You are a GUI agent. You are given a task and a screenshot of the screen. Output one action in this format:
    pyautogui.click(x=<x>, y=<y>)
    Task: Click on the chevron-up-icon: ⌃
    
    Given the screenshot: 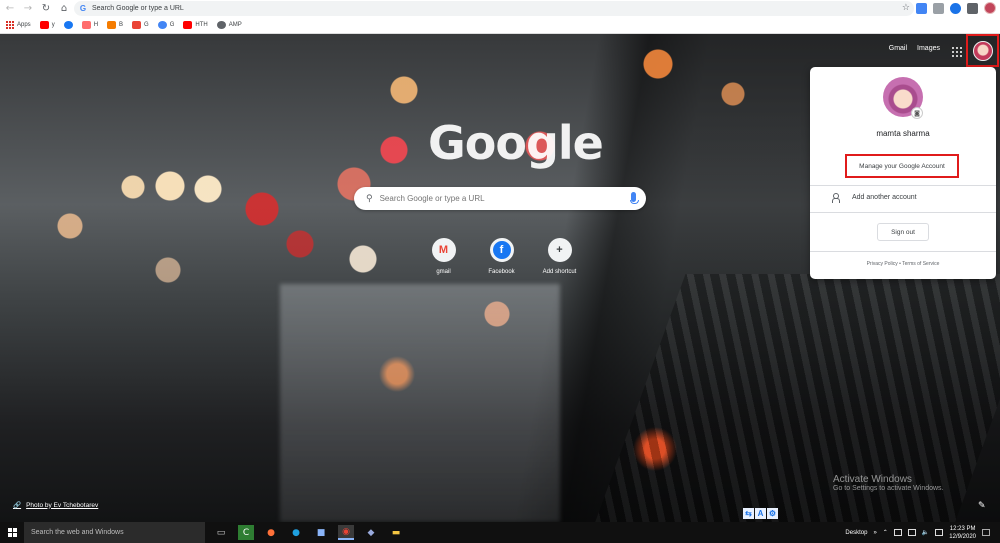 What is the action you would take?
    pyautogui.click(x=885, y=532)
    